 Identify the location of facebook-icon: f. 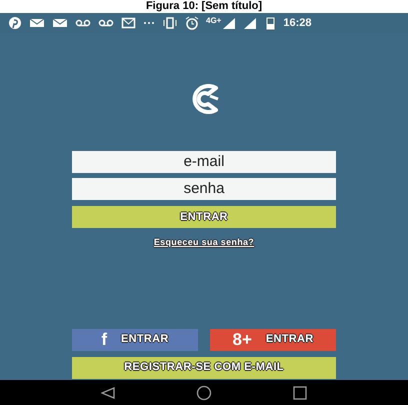
(104, 339).